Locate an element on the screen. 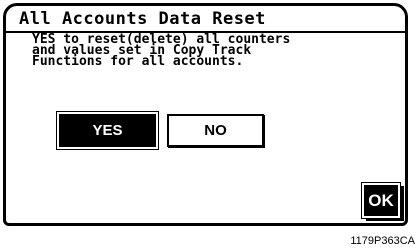 Image resolution: width=417 pixels, height=252 pixels. no-button: NO is located at coordinates (215, 130).